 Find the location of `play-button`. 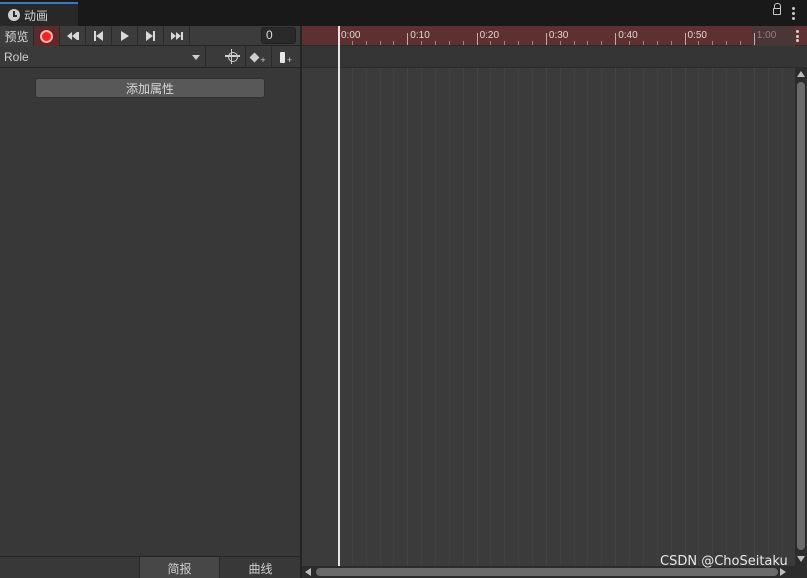

play-button is located at coordinates (125, 36).